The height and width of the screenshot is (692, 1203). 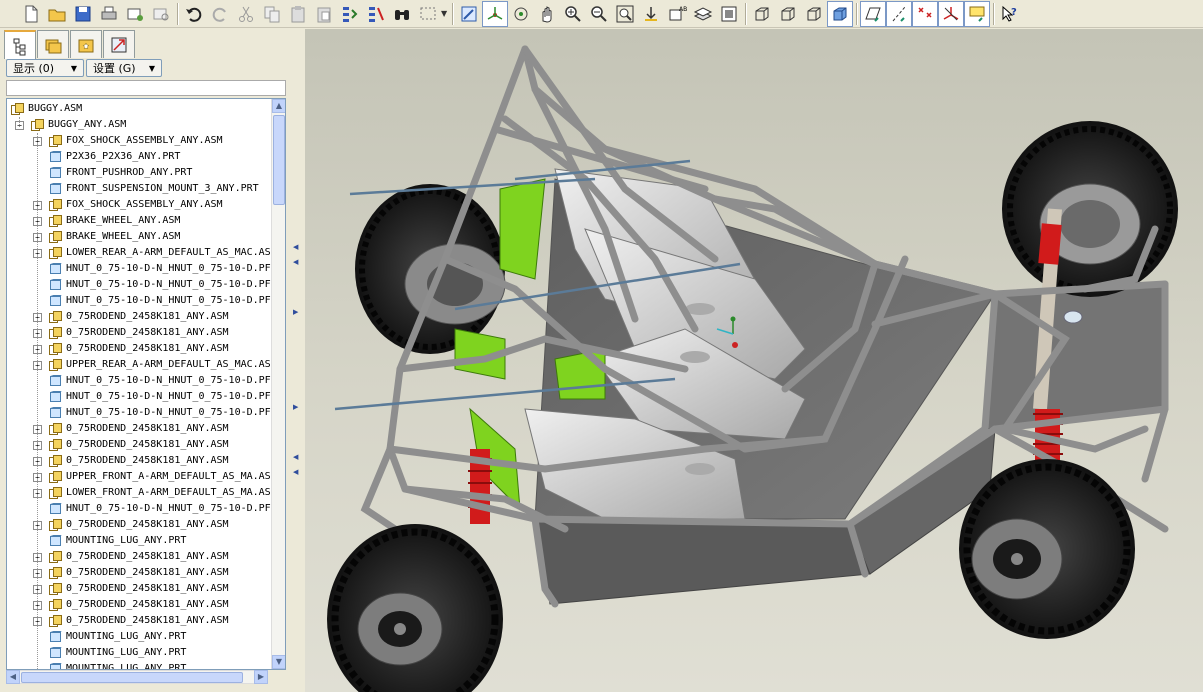 I want to click on new-file-icon, so click(x=31, y=14).